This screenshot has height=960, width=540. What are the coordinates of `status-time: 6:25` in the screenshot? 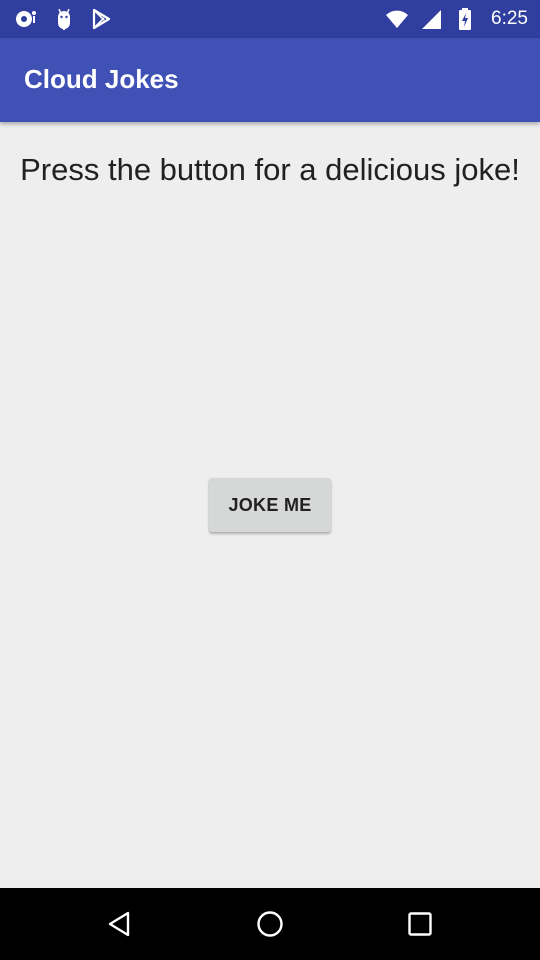 It's located at (509, 18).